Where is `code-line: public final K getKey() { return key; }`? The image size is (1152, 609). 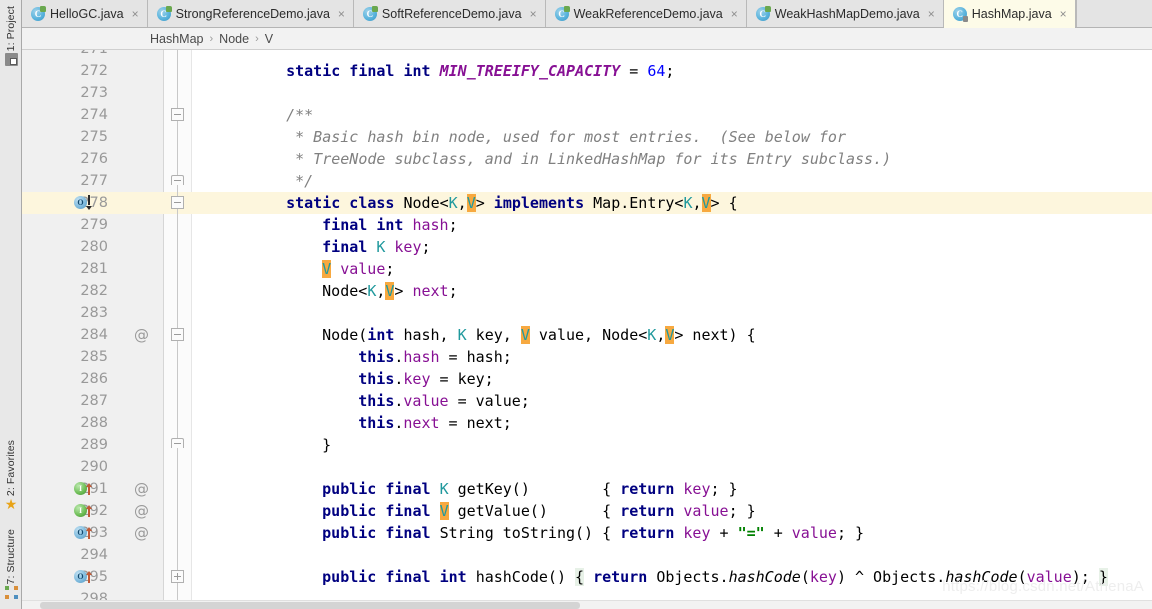 code-line: public final K getKey() { return key; } is located at coordinates (529, 489).